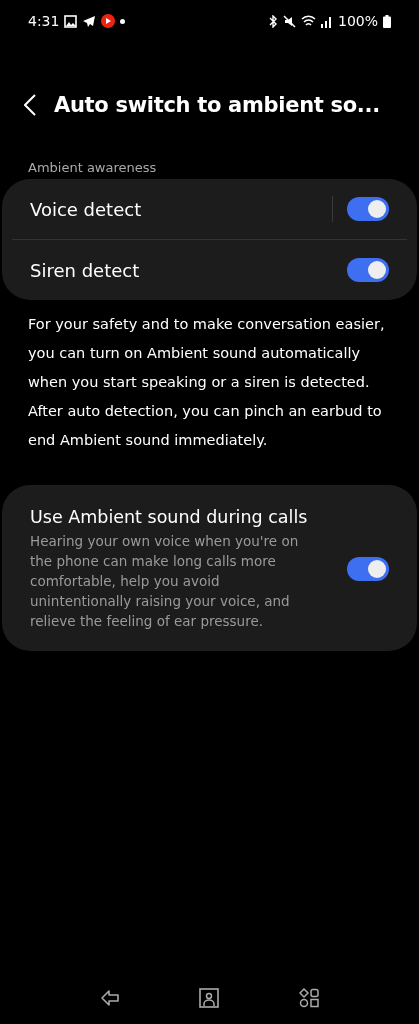  I want to click on battery-percent: 100%, so click(357, 21).